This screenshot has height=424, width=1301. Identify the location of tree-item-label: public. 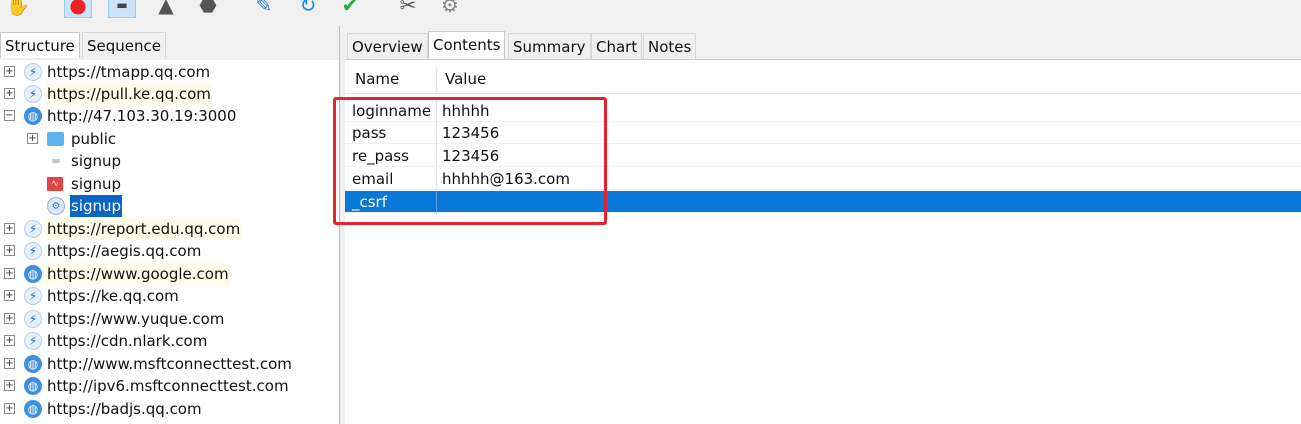
(94, 139).